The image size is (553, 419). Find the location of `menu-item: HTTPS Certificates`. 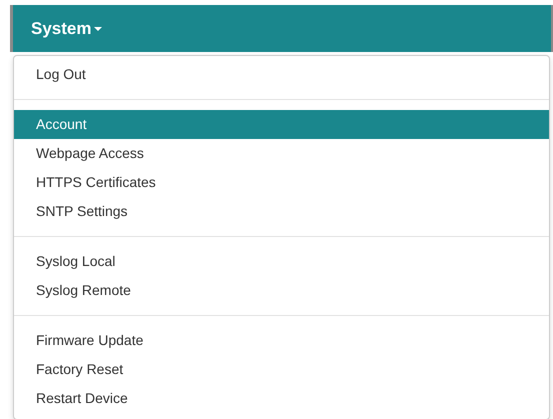

menu-item: HTTPS Certificates is located at coordinates (281, 182).